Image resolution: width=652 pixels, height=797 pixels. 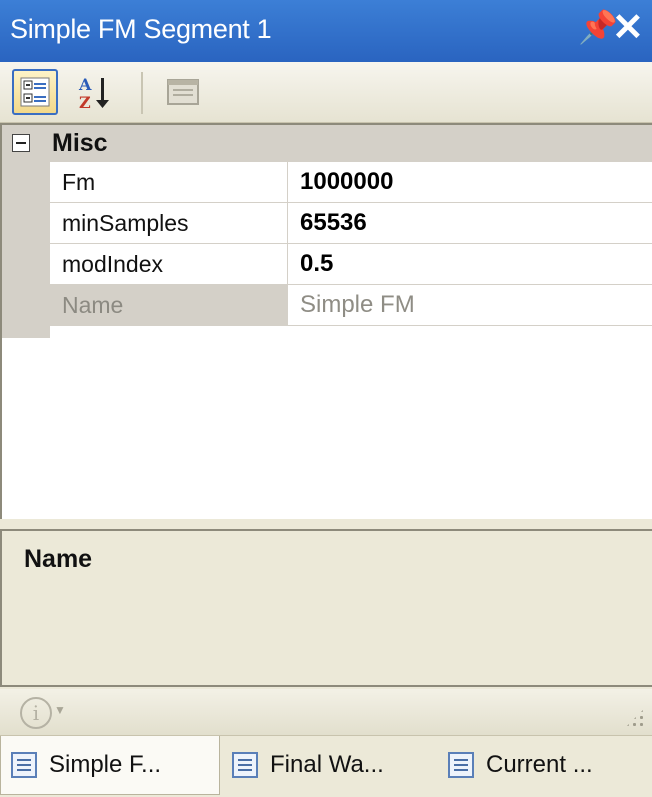 I want to click on property-pages-button, so click(x=183, y=92).